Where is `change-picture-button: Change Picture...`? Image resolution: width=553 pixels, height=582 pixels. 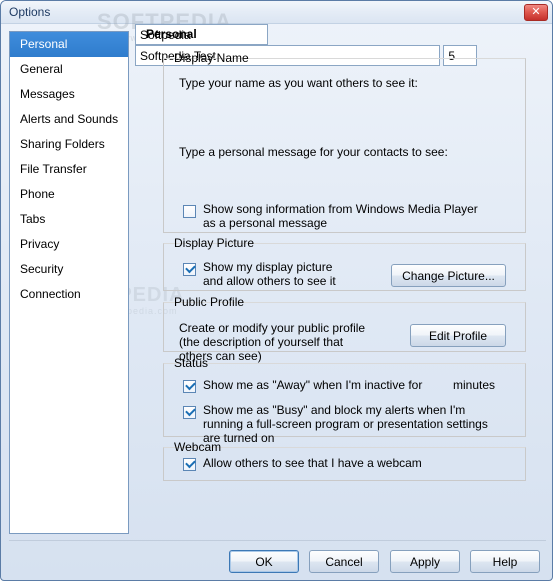
change-picture-button: Change Picture... is located at coordinates (448, 275).